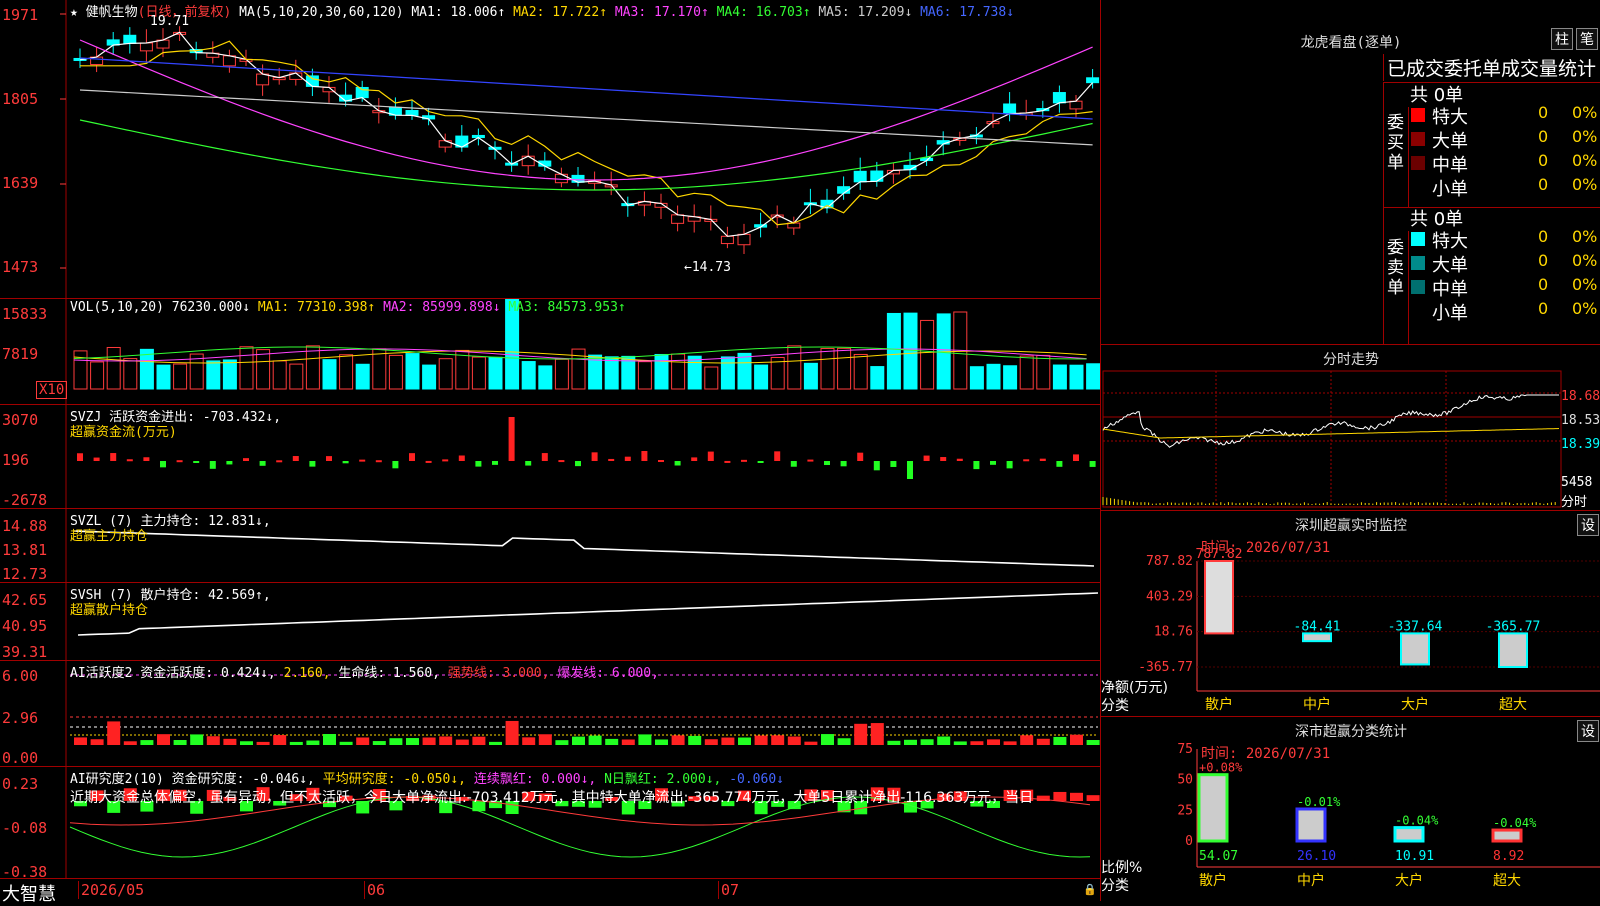  Describe the element at coordinates (1585, 160) in the screenshot. I see `buy-pct-2: 0%` at that location.